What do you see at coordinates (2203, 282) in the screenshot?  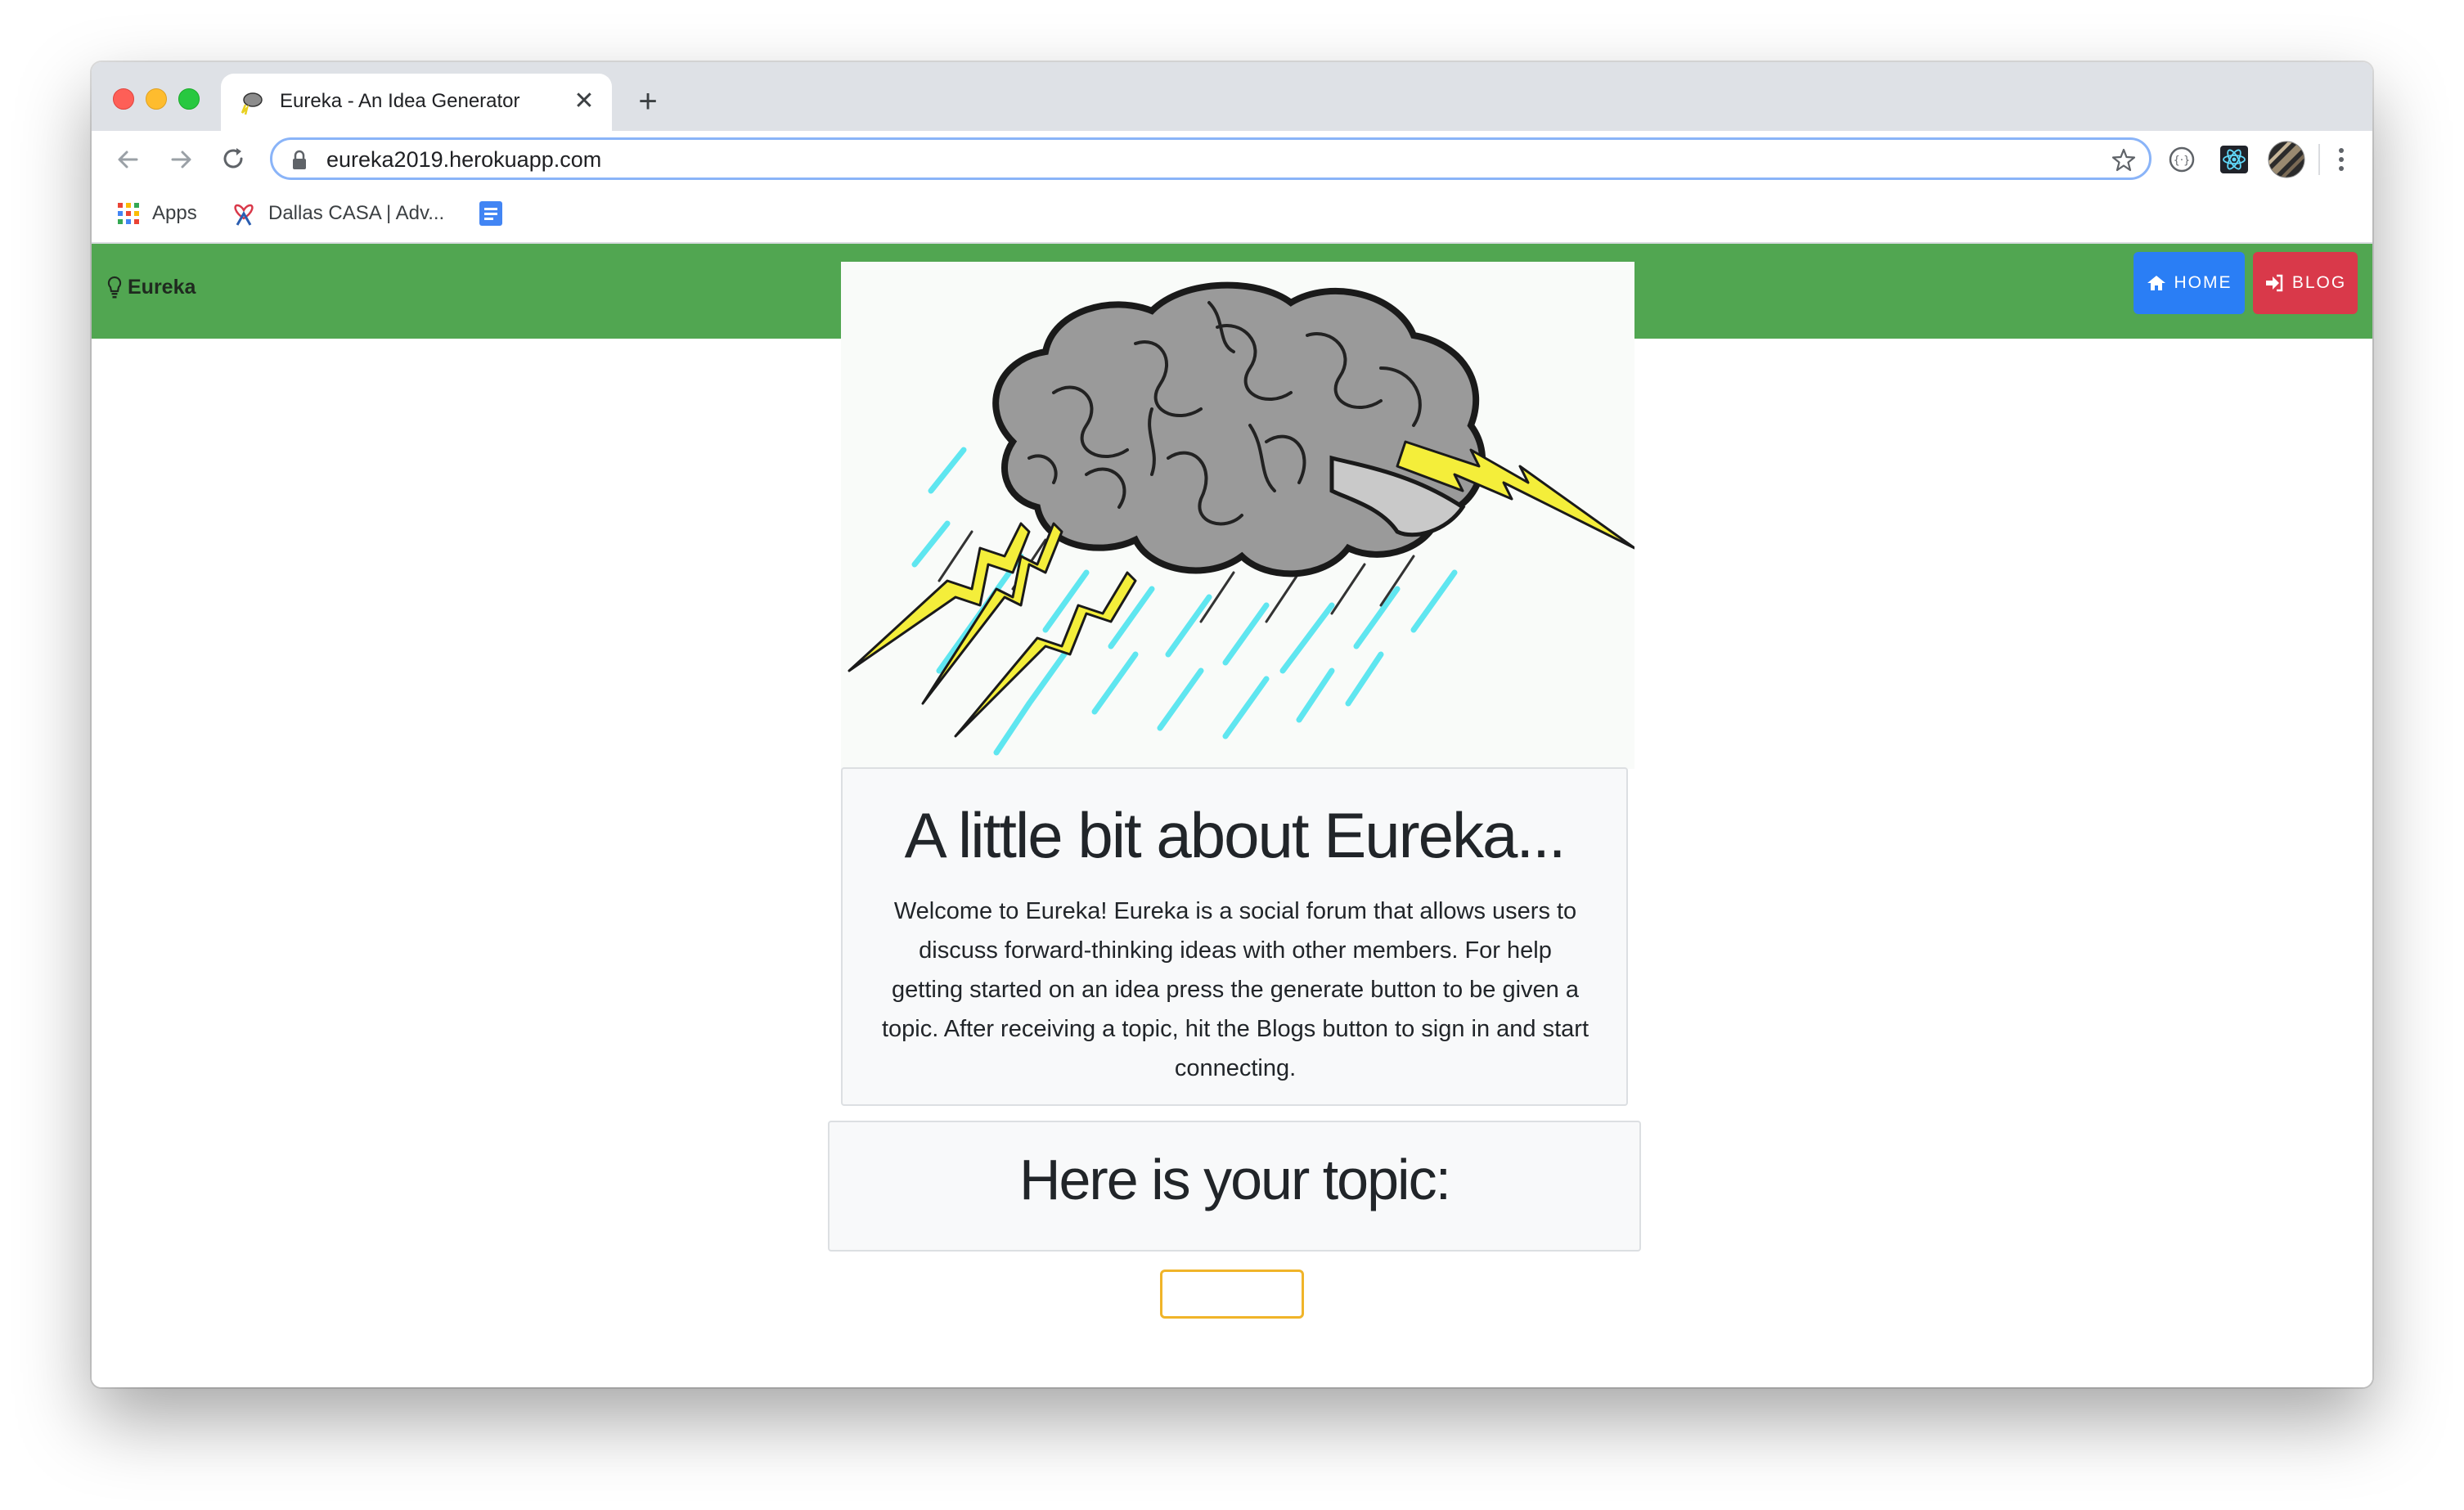 I see `home-label: HOME` at bounding box center [2203, 282].